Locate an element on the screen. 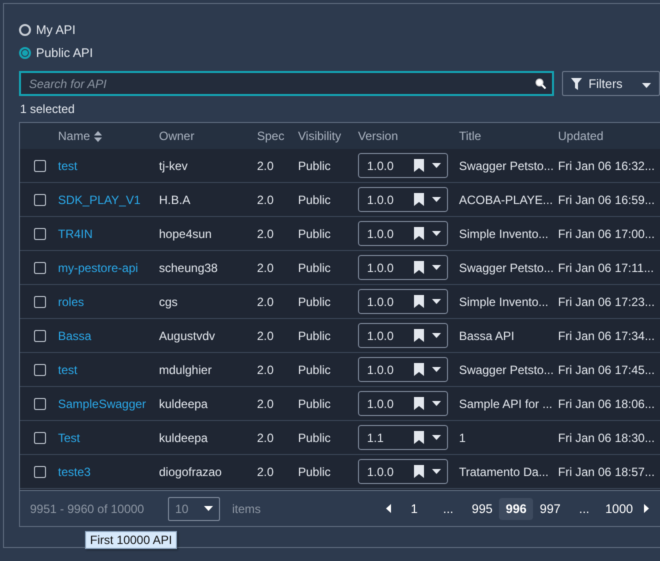 The width and height of the screenshot is (660, 561). selection-count: 1 selected is located at coordinates (48, 109).